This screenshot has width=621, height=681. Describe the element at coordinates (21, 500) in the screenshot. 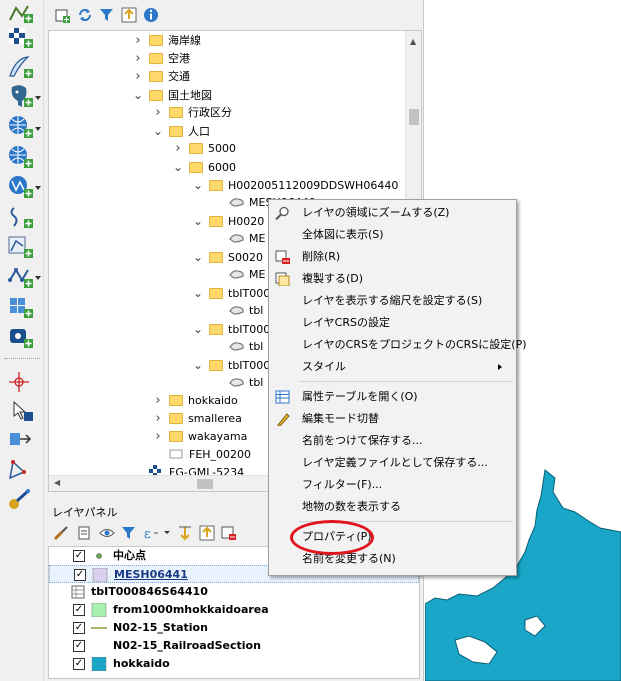

I see `digitize-icon` at that location.